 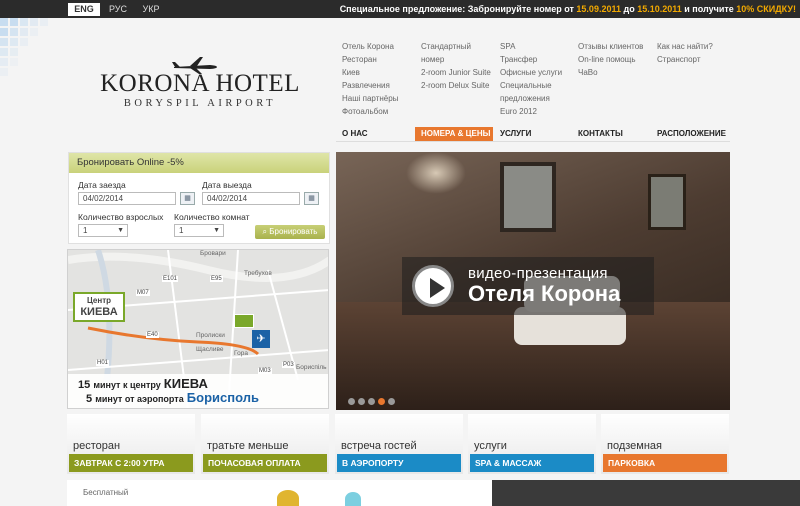 What do you see at coordinates (227, 185) in the screenshot?
I see `checkout-label: Дата выезда` at bounding box center [227, 185].